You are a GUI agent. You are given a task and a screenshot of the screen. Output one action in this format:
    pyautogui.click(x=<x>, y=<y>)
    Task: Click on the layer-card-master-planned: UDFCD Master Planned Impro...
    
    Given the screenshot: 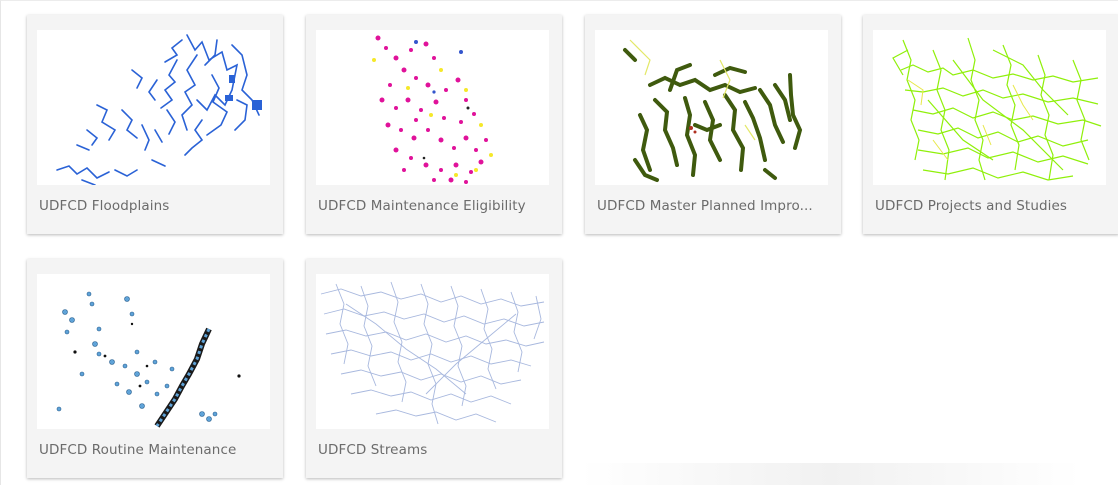 What is the action you would take?
    pyautogui.click(x=713, y=124)
    